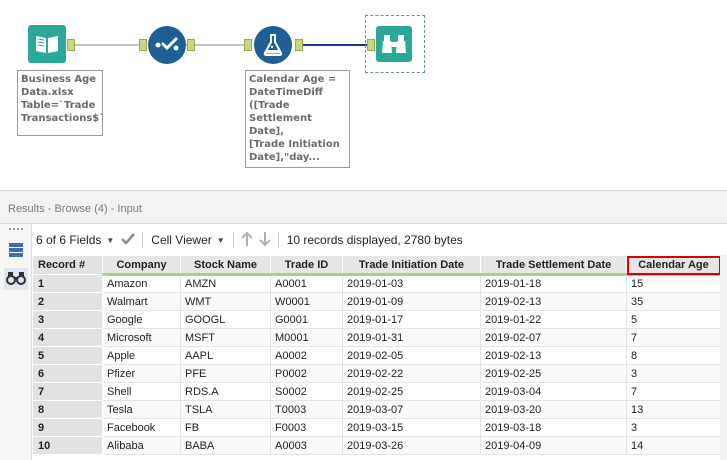  I want to click on cell-trade-settlement-date: 2019-01-18, so click(553, 283).